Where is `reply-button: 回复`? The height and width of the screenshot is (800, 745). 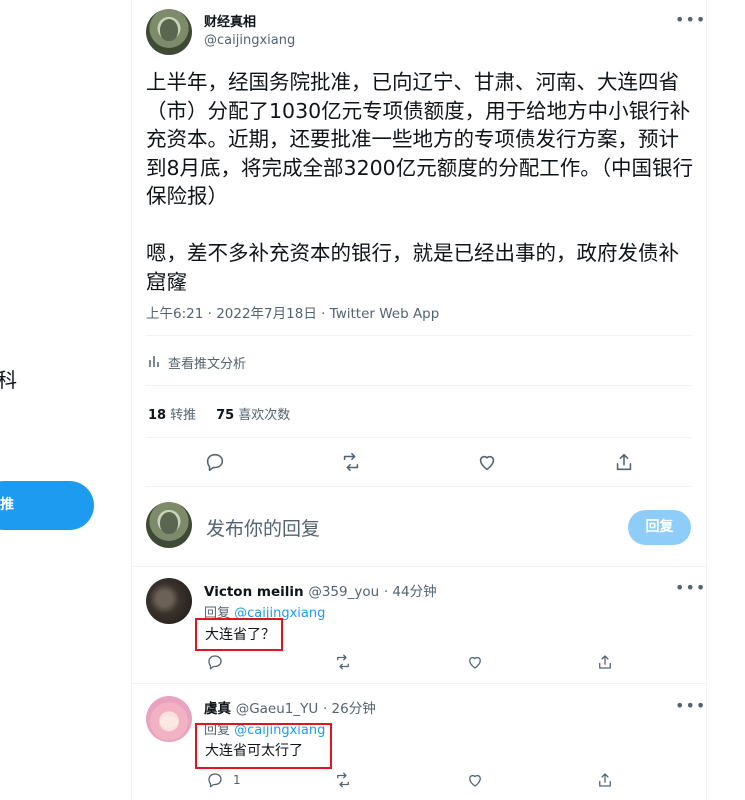
reply-button: 回复 is located at coordinates (659, 527).